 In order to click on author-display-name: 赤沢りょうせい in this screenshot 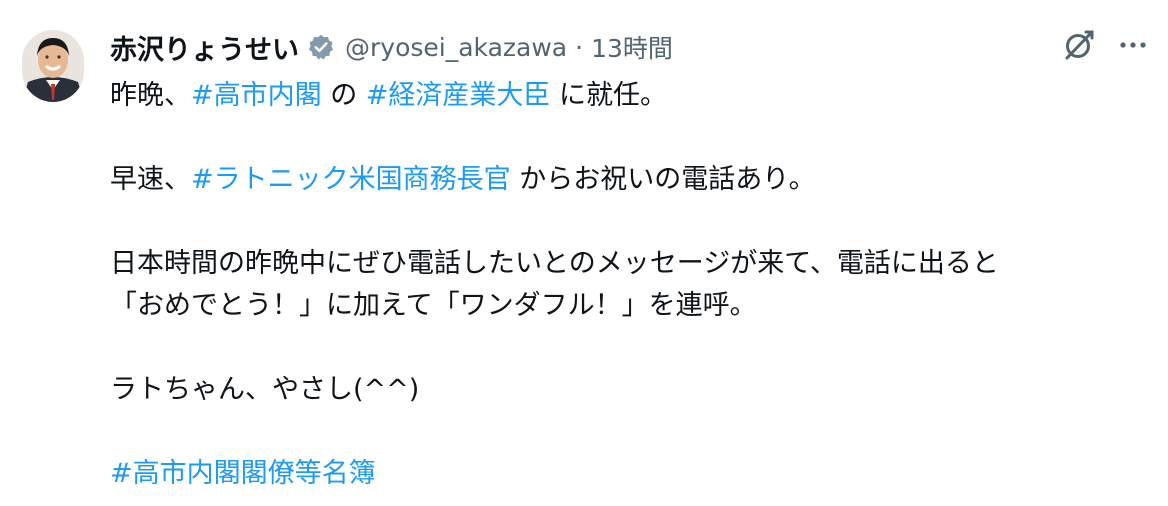, I will do `click(204, 47)`.